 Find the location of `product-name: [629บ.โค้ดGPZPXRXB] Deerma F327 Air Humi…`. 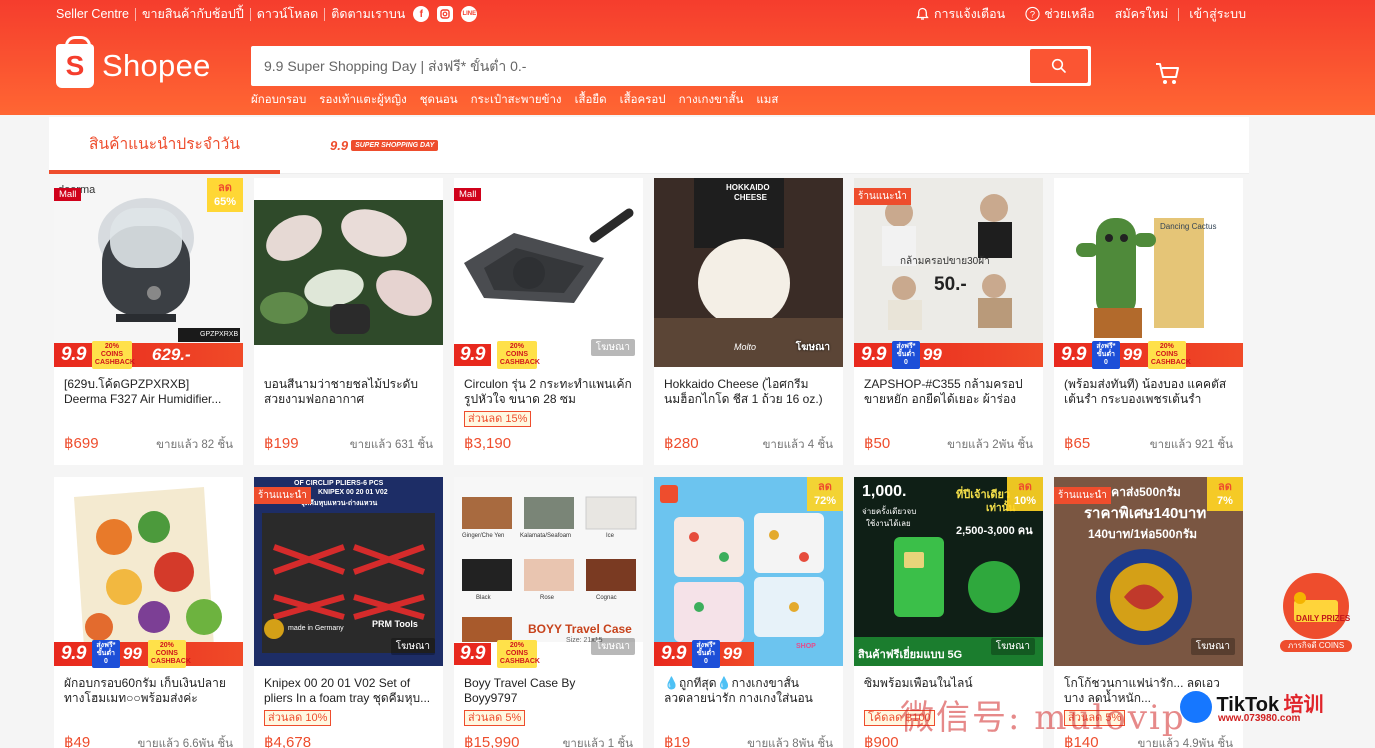

product-name: [629บ.โค้ดGPZPXRXB] Deerma F327 Air Humi… is located at coordinates (143, 391).